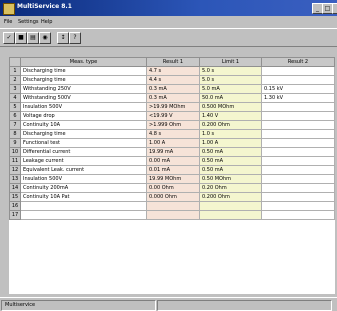  What do you see at coordinates (75, 38) in the screenshot?
I see `help-icon: ?` at bounding box center [75, 38].